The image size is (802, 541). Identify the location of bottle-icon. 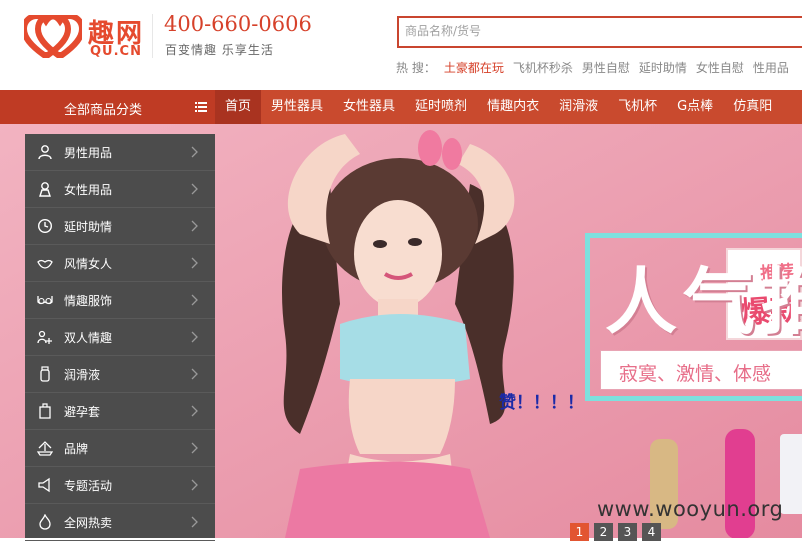
(45, 374).